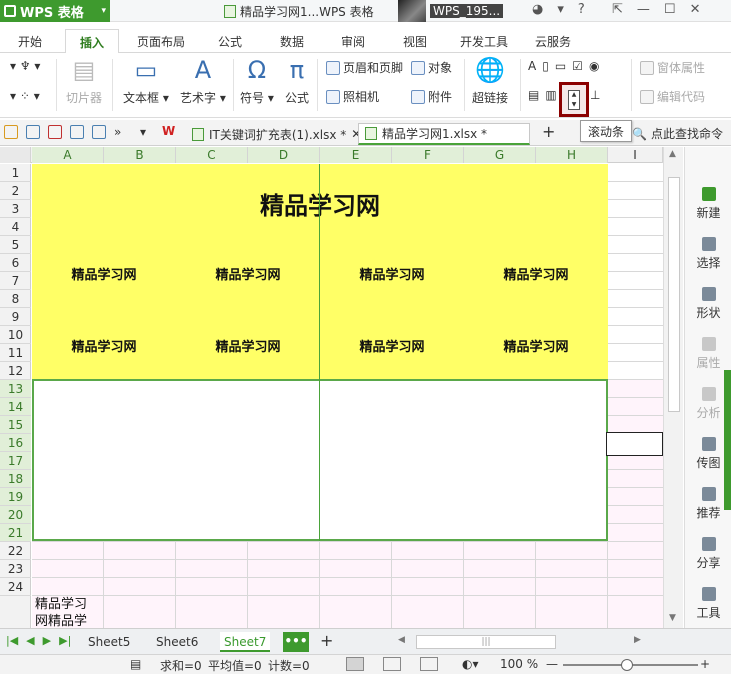 The height and width of the screenshot is (674, 731). I want to click on cell-a10: 精品学习网, so click(104, 345).